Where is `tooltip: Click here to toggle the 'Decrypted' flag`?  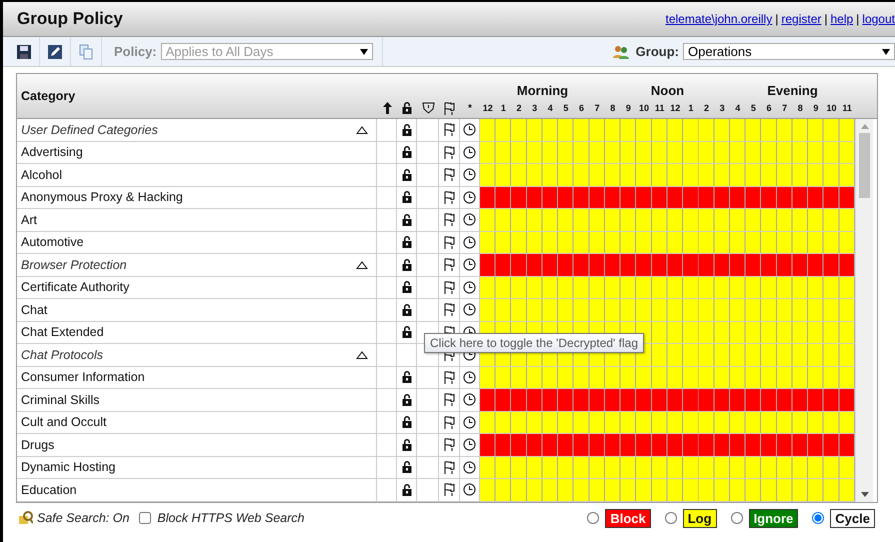 tooltip: Click here to toggle the 'Decrypted' flag is located at coordinates (534, 343).